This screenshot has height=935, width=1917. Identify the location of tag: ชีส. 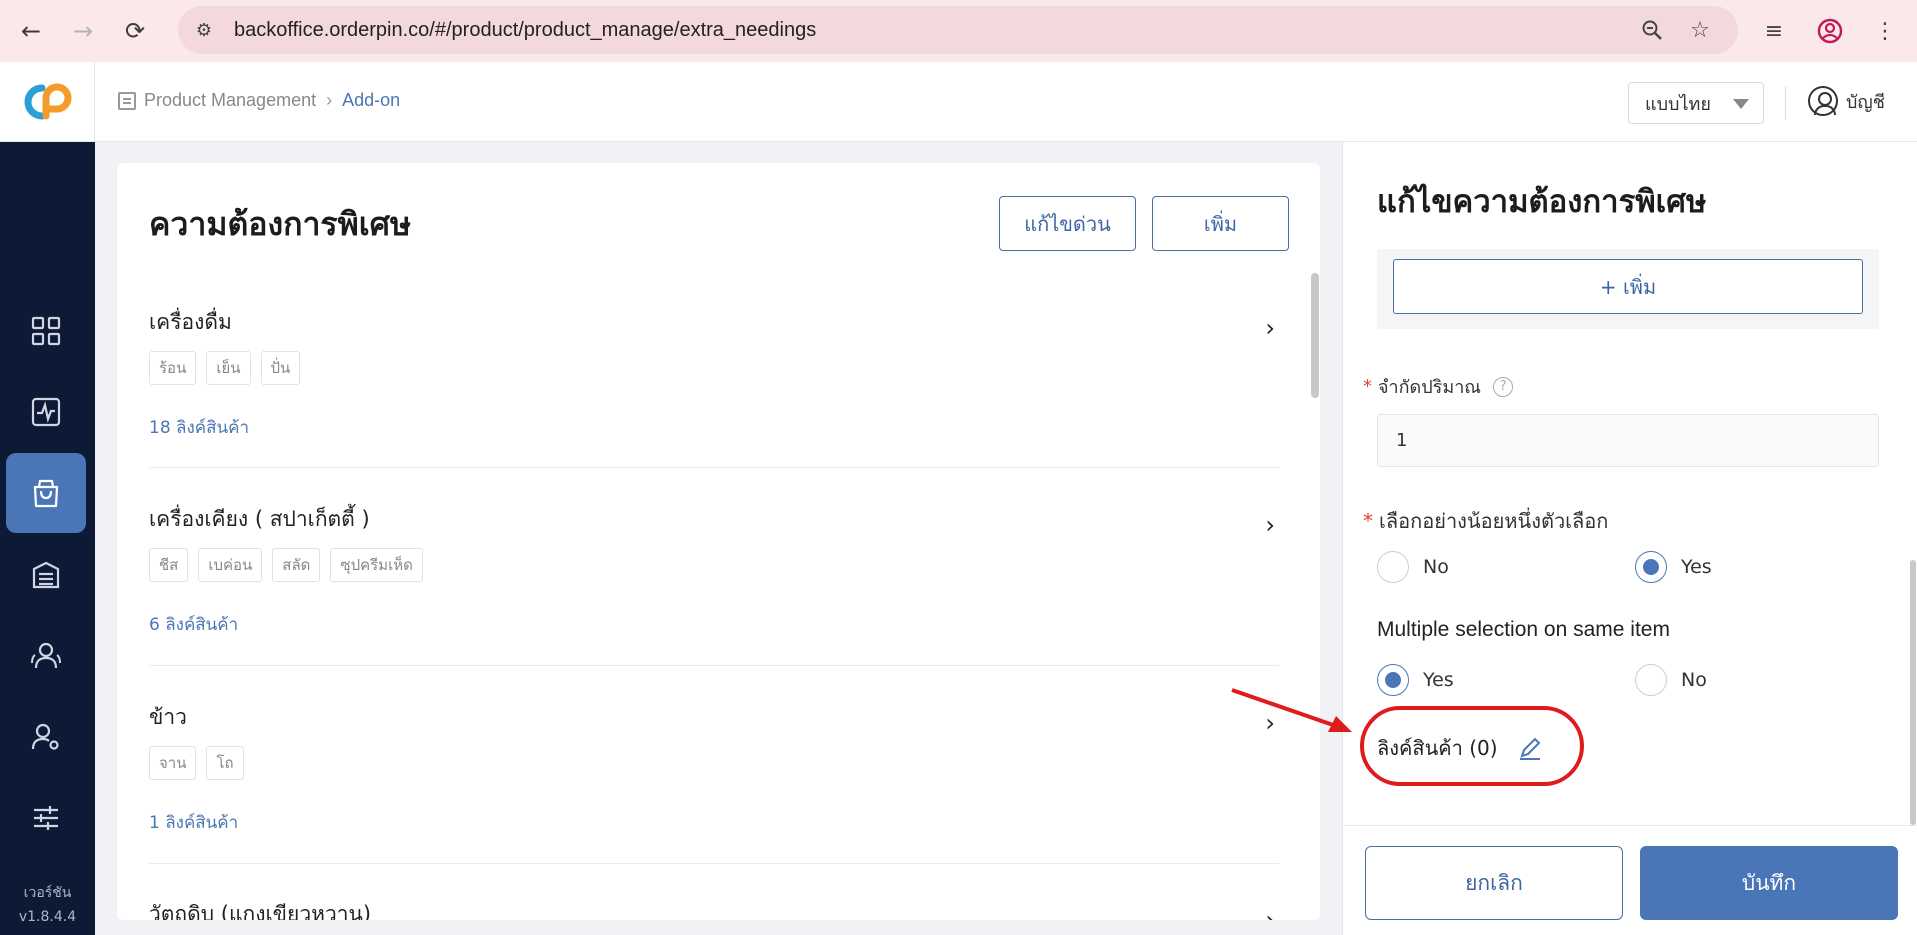
(169, 565).